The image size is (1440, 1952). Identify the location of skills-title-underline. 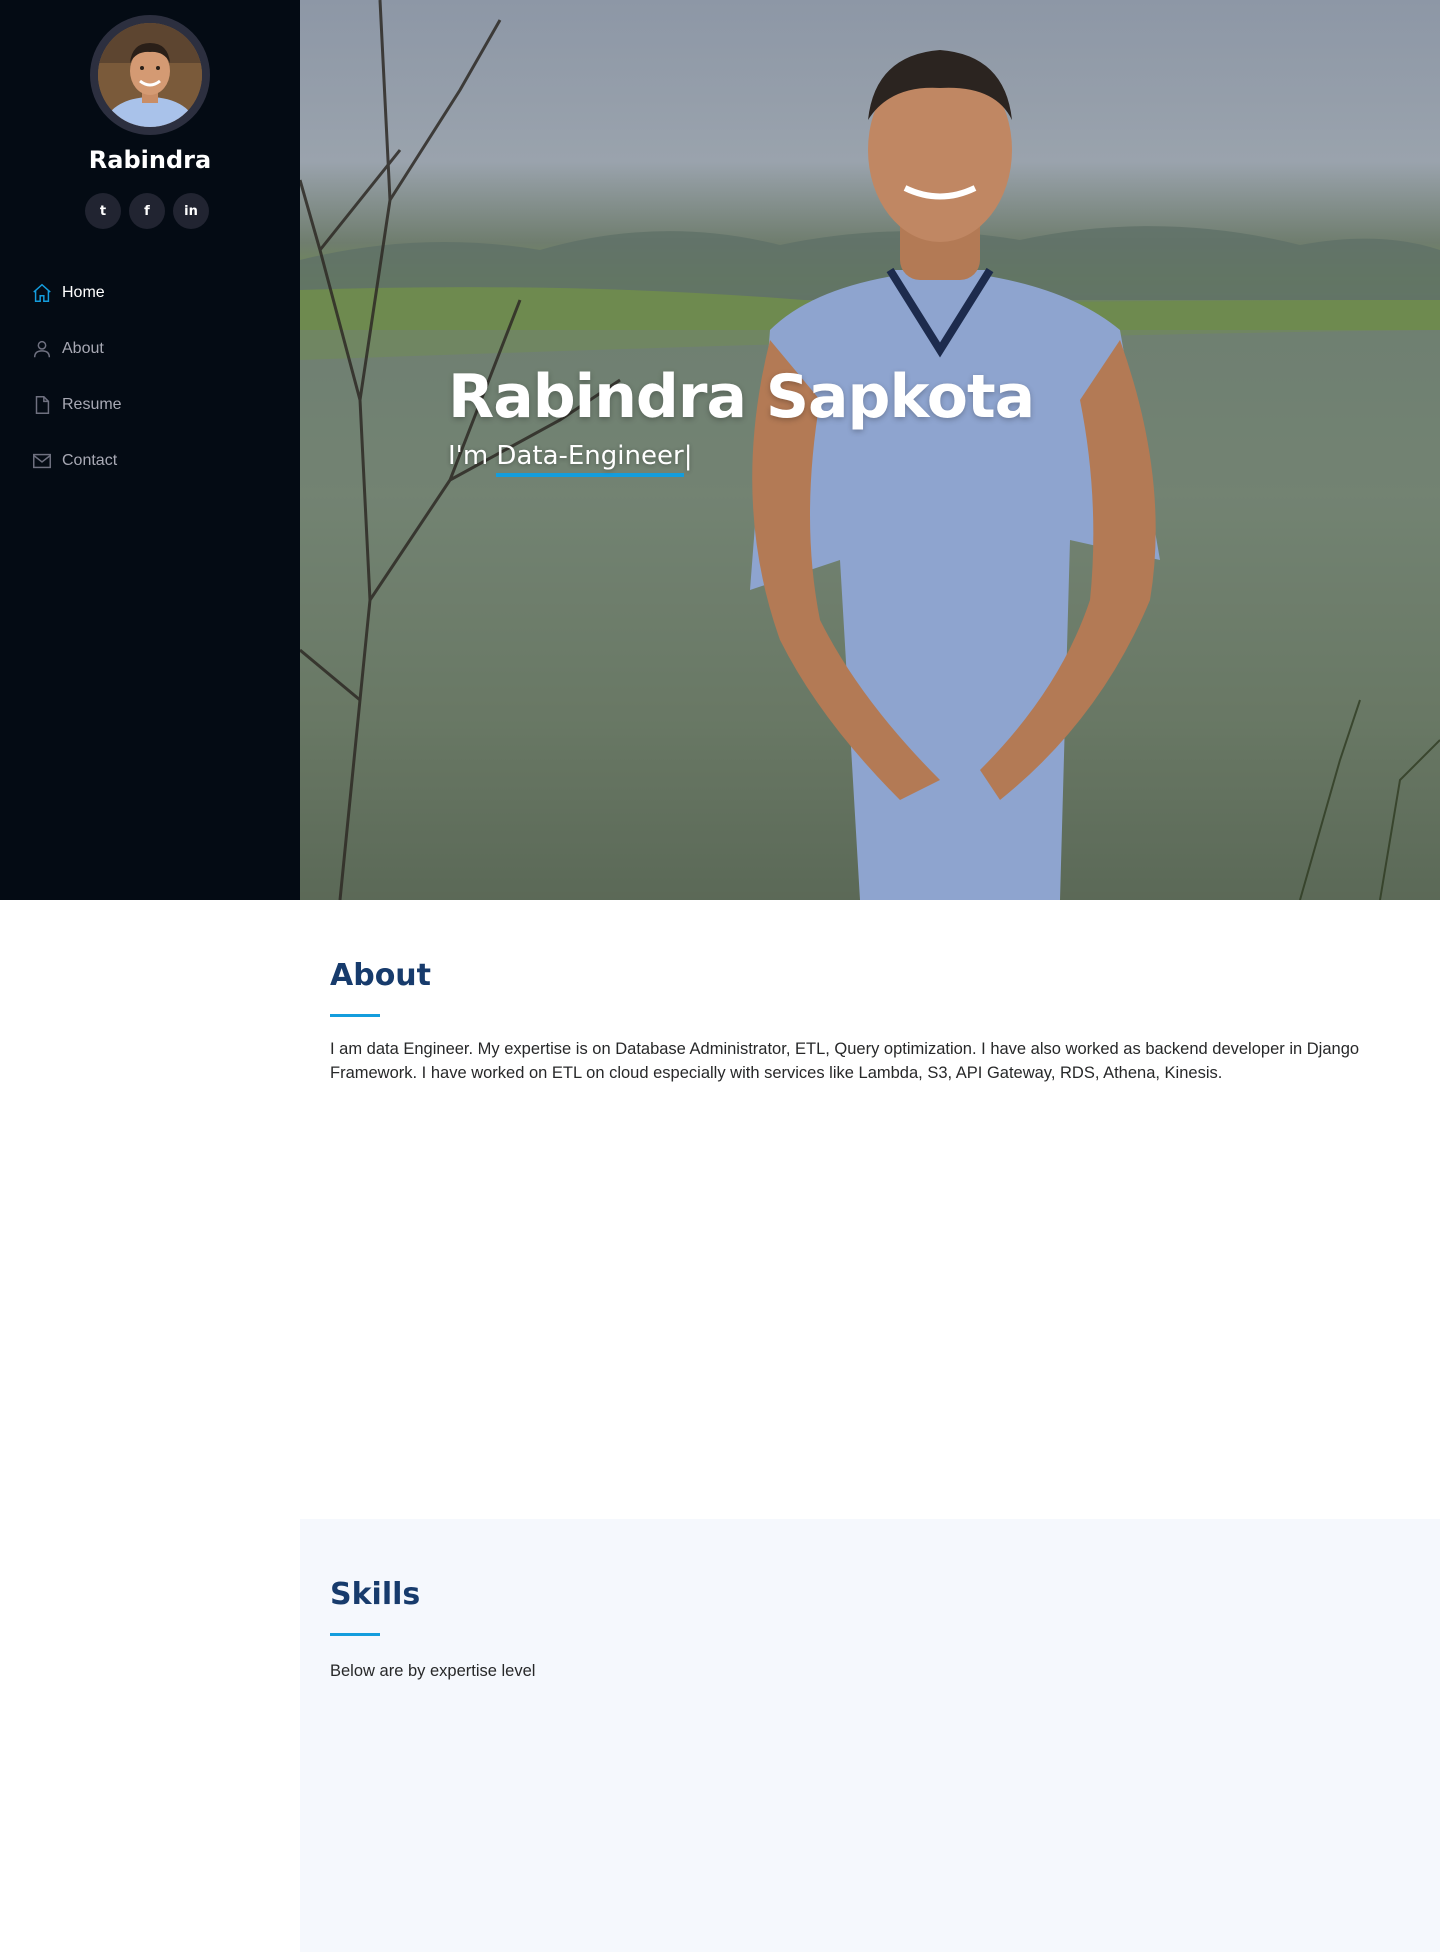
(355, 1634).